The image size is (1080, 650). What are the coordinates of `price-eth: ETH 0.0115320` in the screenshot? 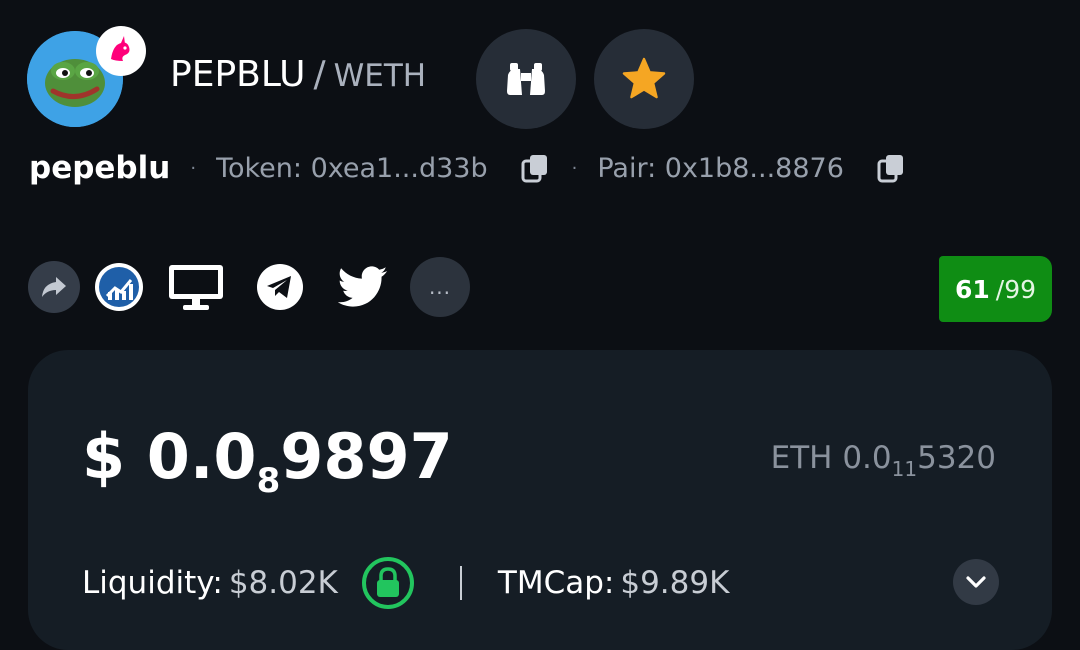 It's located at (883, 460).